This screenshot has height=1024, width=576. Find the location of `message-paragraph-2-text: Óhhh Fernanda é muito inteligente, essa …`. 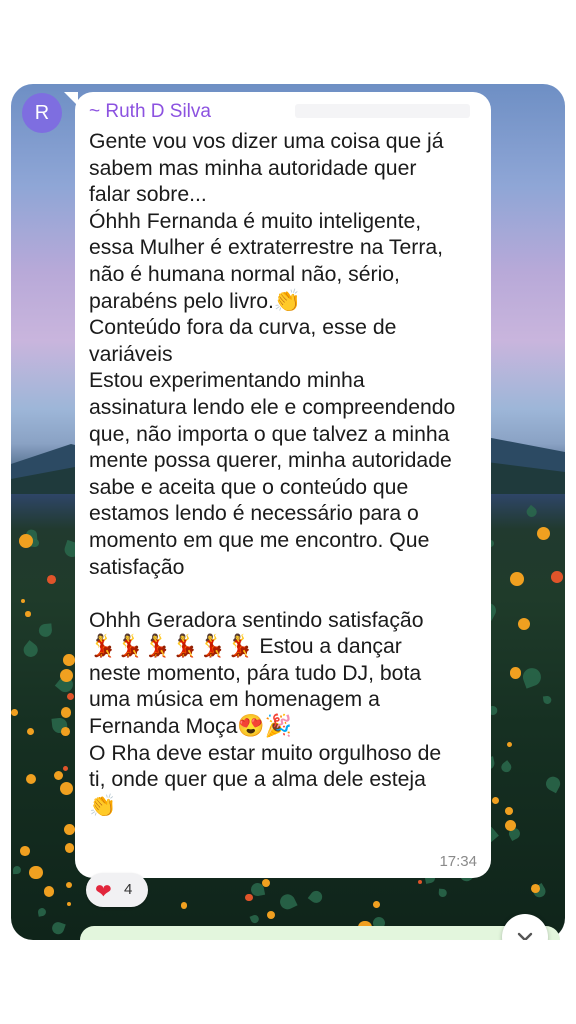

message-paragraph-2-text: Óhhh Fernanda é muito inteligente, essa … is located at coordinates (266, 261).